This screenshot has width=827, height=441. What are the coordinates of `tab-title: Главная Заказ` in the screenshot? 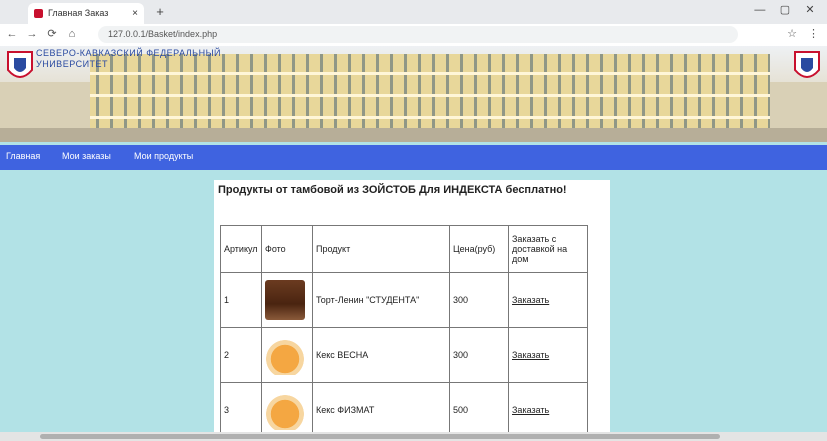 It's located at (78, 13).